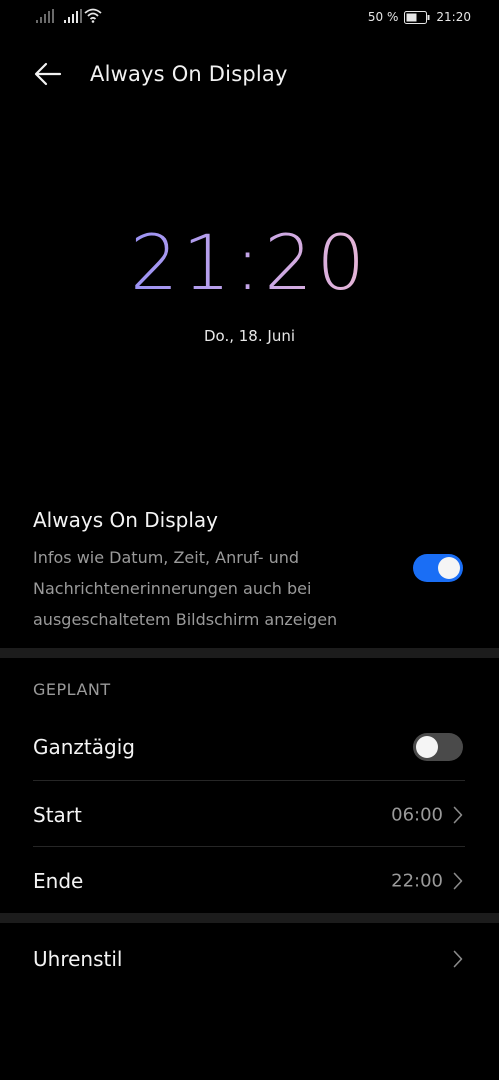 The image size is (499, 1080). I want to click on page-title: Always On Display, so click(189, 74).